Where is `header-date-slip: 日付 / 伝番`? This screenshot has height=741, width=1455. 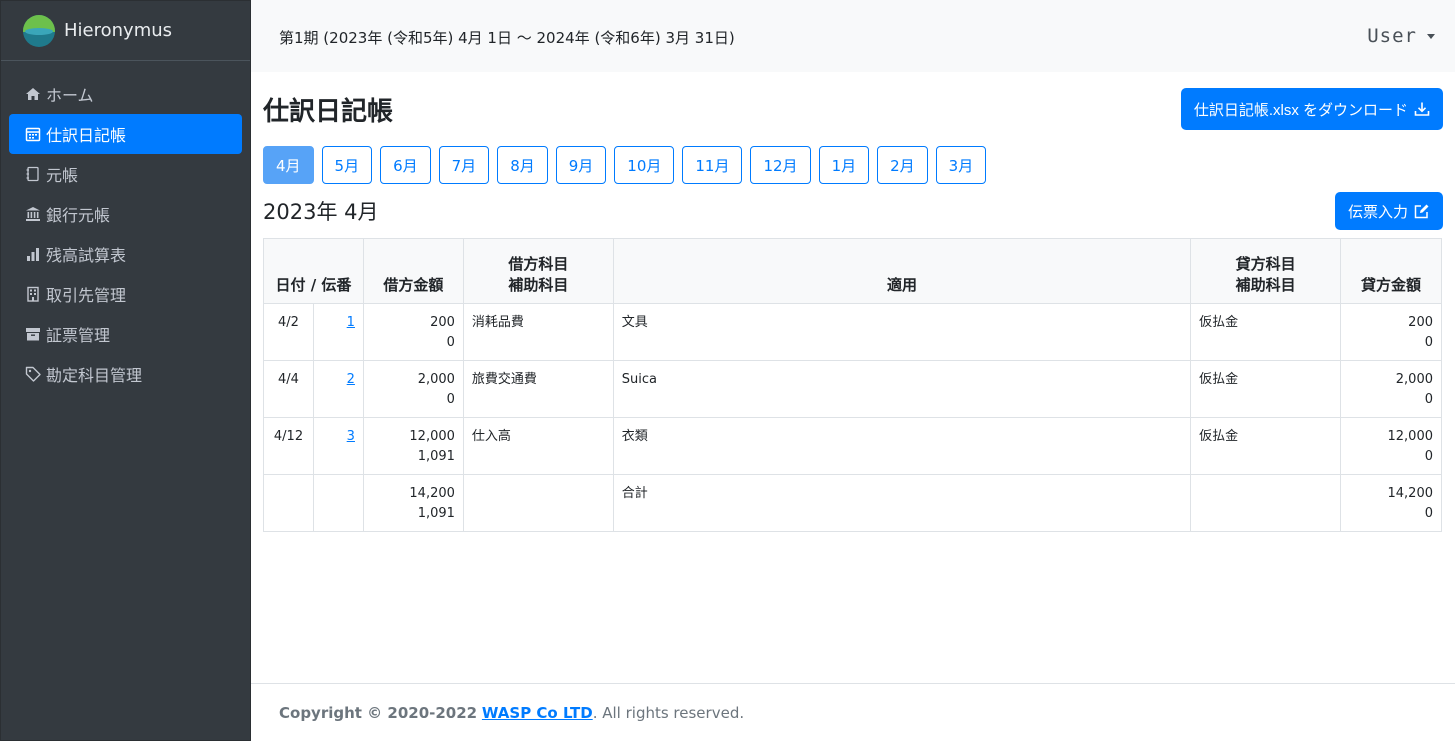 header-date-slip: 日付 / 伝番 is located at coordinates (313, 271).